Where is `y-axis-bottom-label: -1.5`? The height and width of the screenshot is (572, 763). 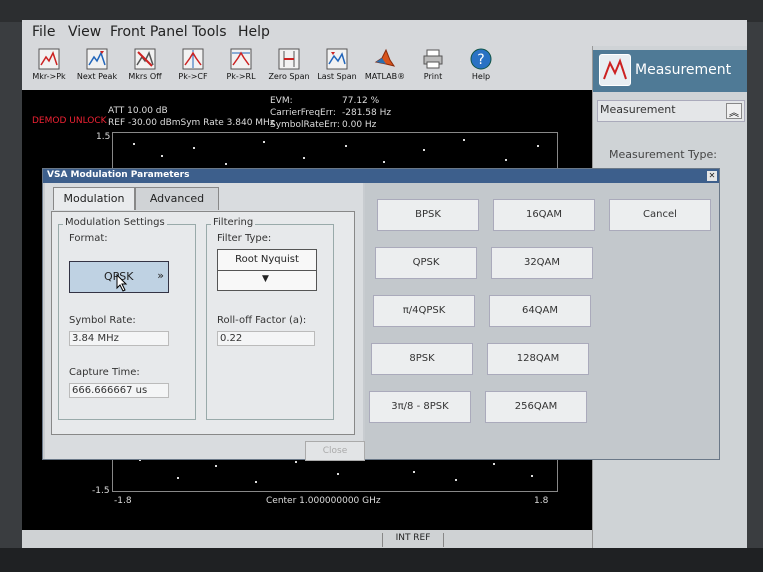 y-axis-bottom-label: -1.5 is located at coordinates (101, 491).